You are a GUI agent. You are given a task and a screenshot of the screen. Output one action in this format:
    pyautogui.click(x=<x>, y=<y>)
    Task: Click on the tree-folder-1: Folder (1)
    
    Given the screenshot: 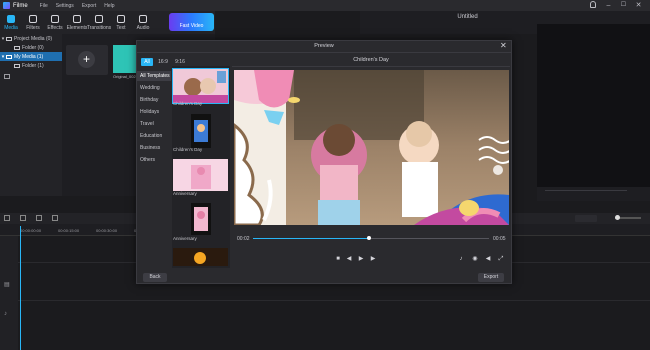 What is the action you would take?
    pyautogui.click(x=31, y=65)
    